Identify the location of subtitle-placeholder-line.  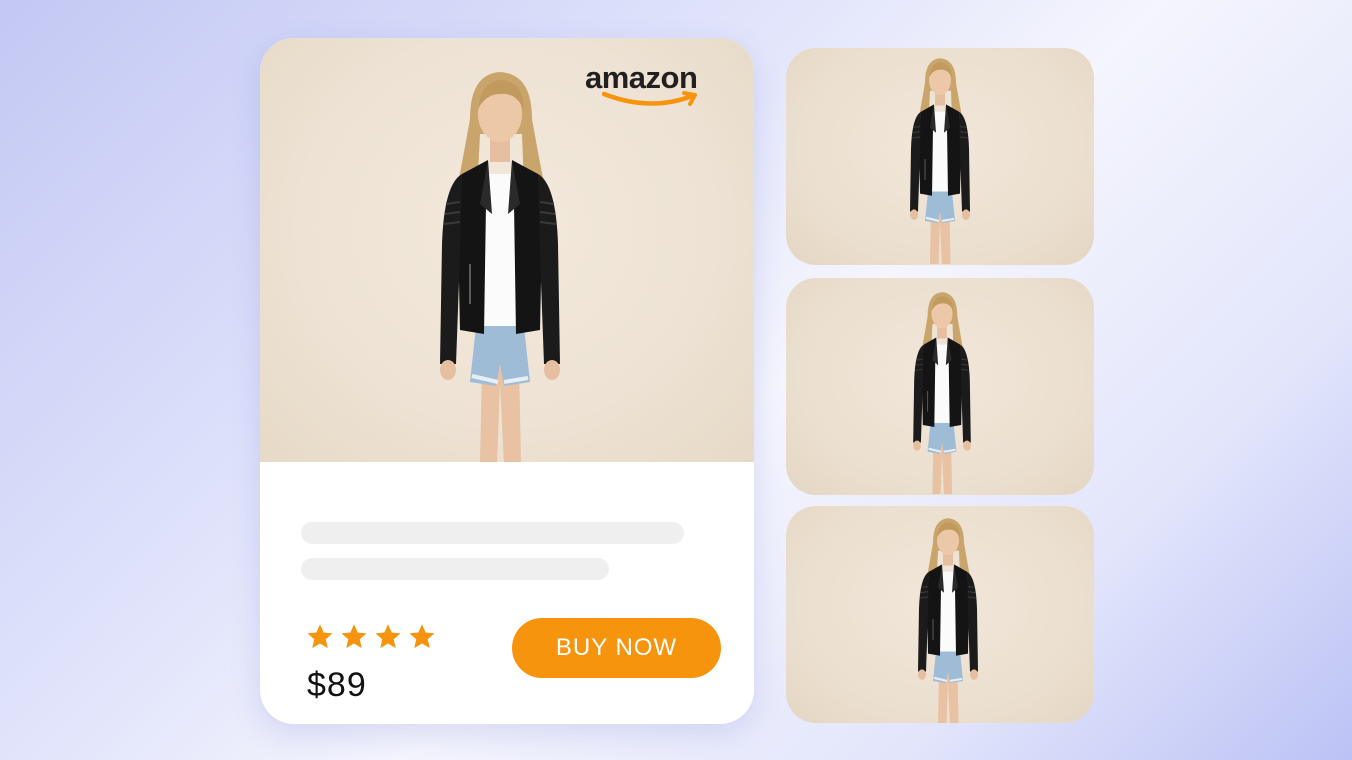
(455, 569).